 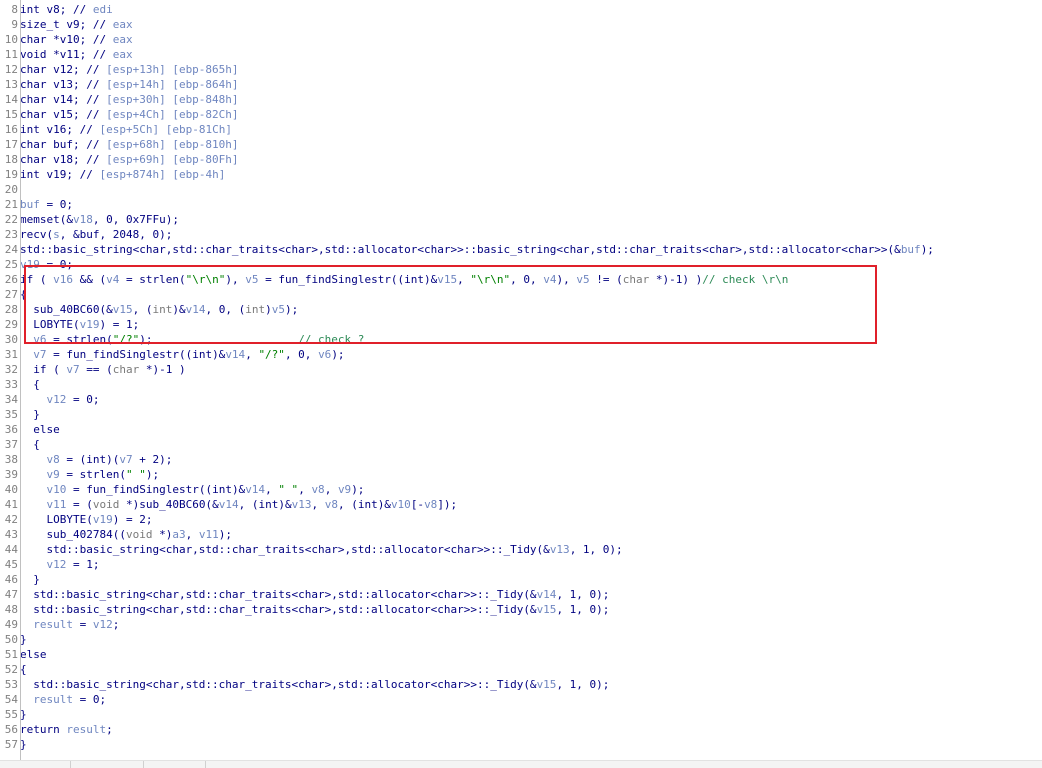 I want to click on variable-token: v13, so click(x=560, y=549).